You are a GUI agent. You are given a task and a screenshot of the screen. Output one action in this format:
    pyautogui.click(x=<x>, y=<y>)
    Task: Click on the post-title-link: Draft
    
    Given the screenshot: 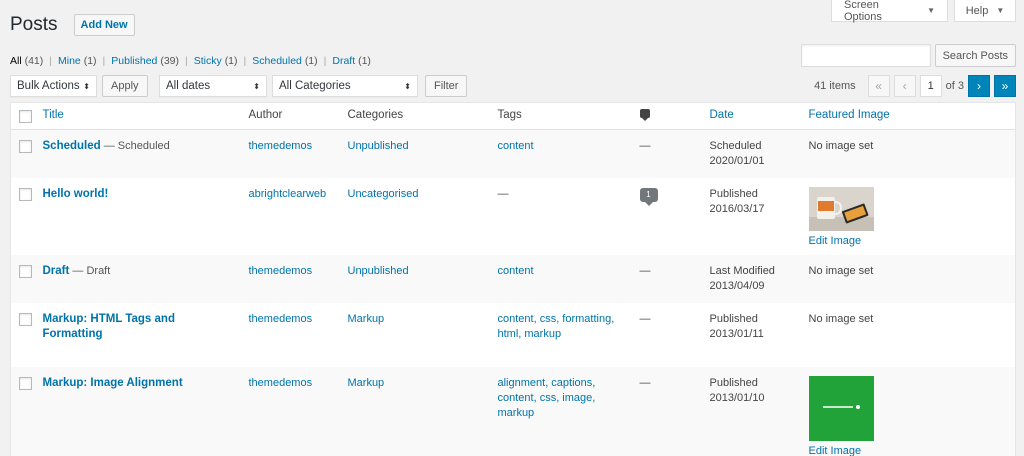 What is the action you would take?
    pyautogui.click(x=56, y=271)
    